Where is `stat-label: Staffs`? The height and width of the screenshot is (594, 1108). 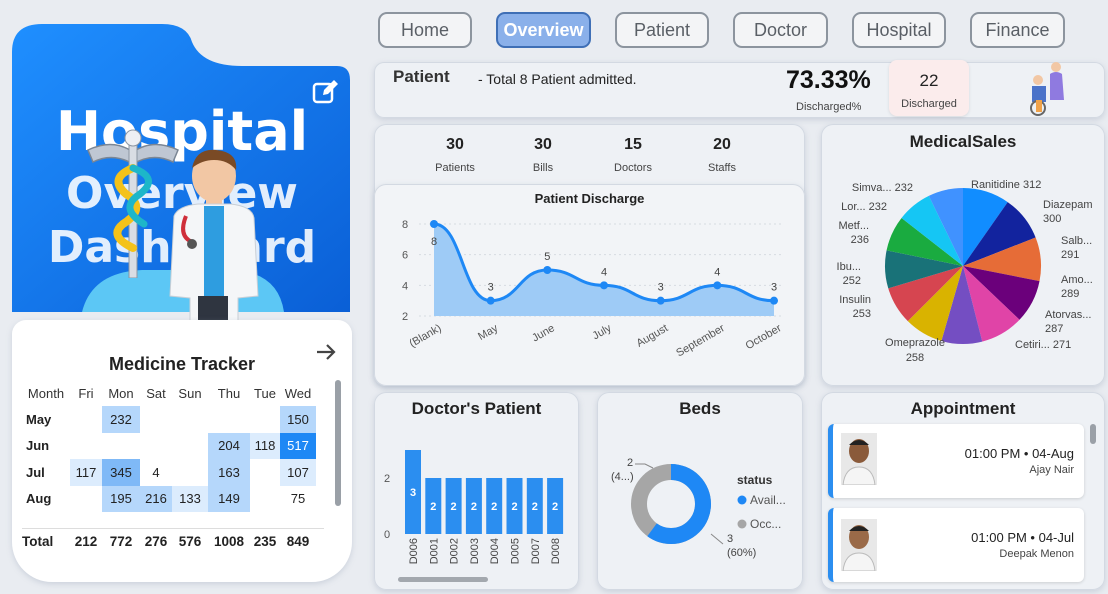 stat-label: Staffs is located at coordinates (722, 168).